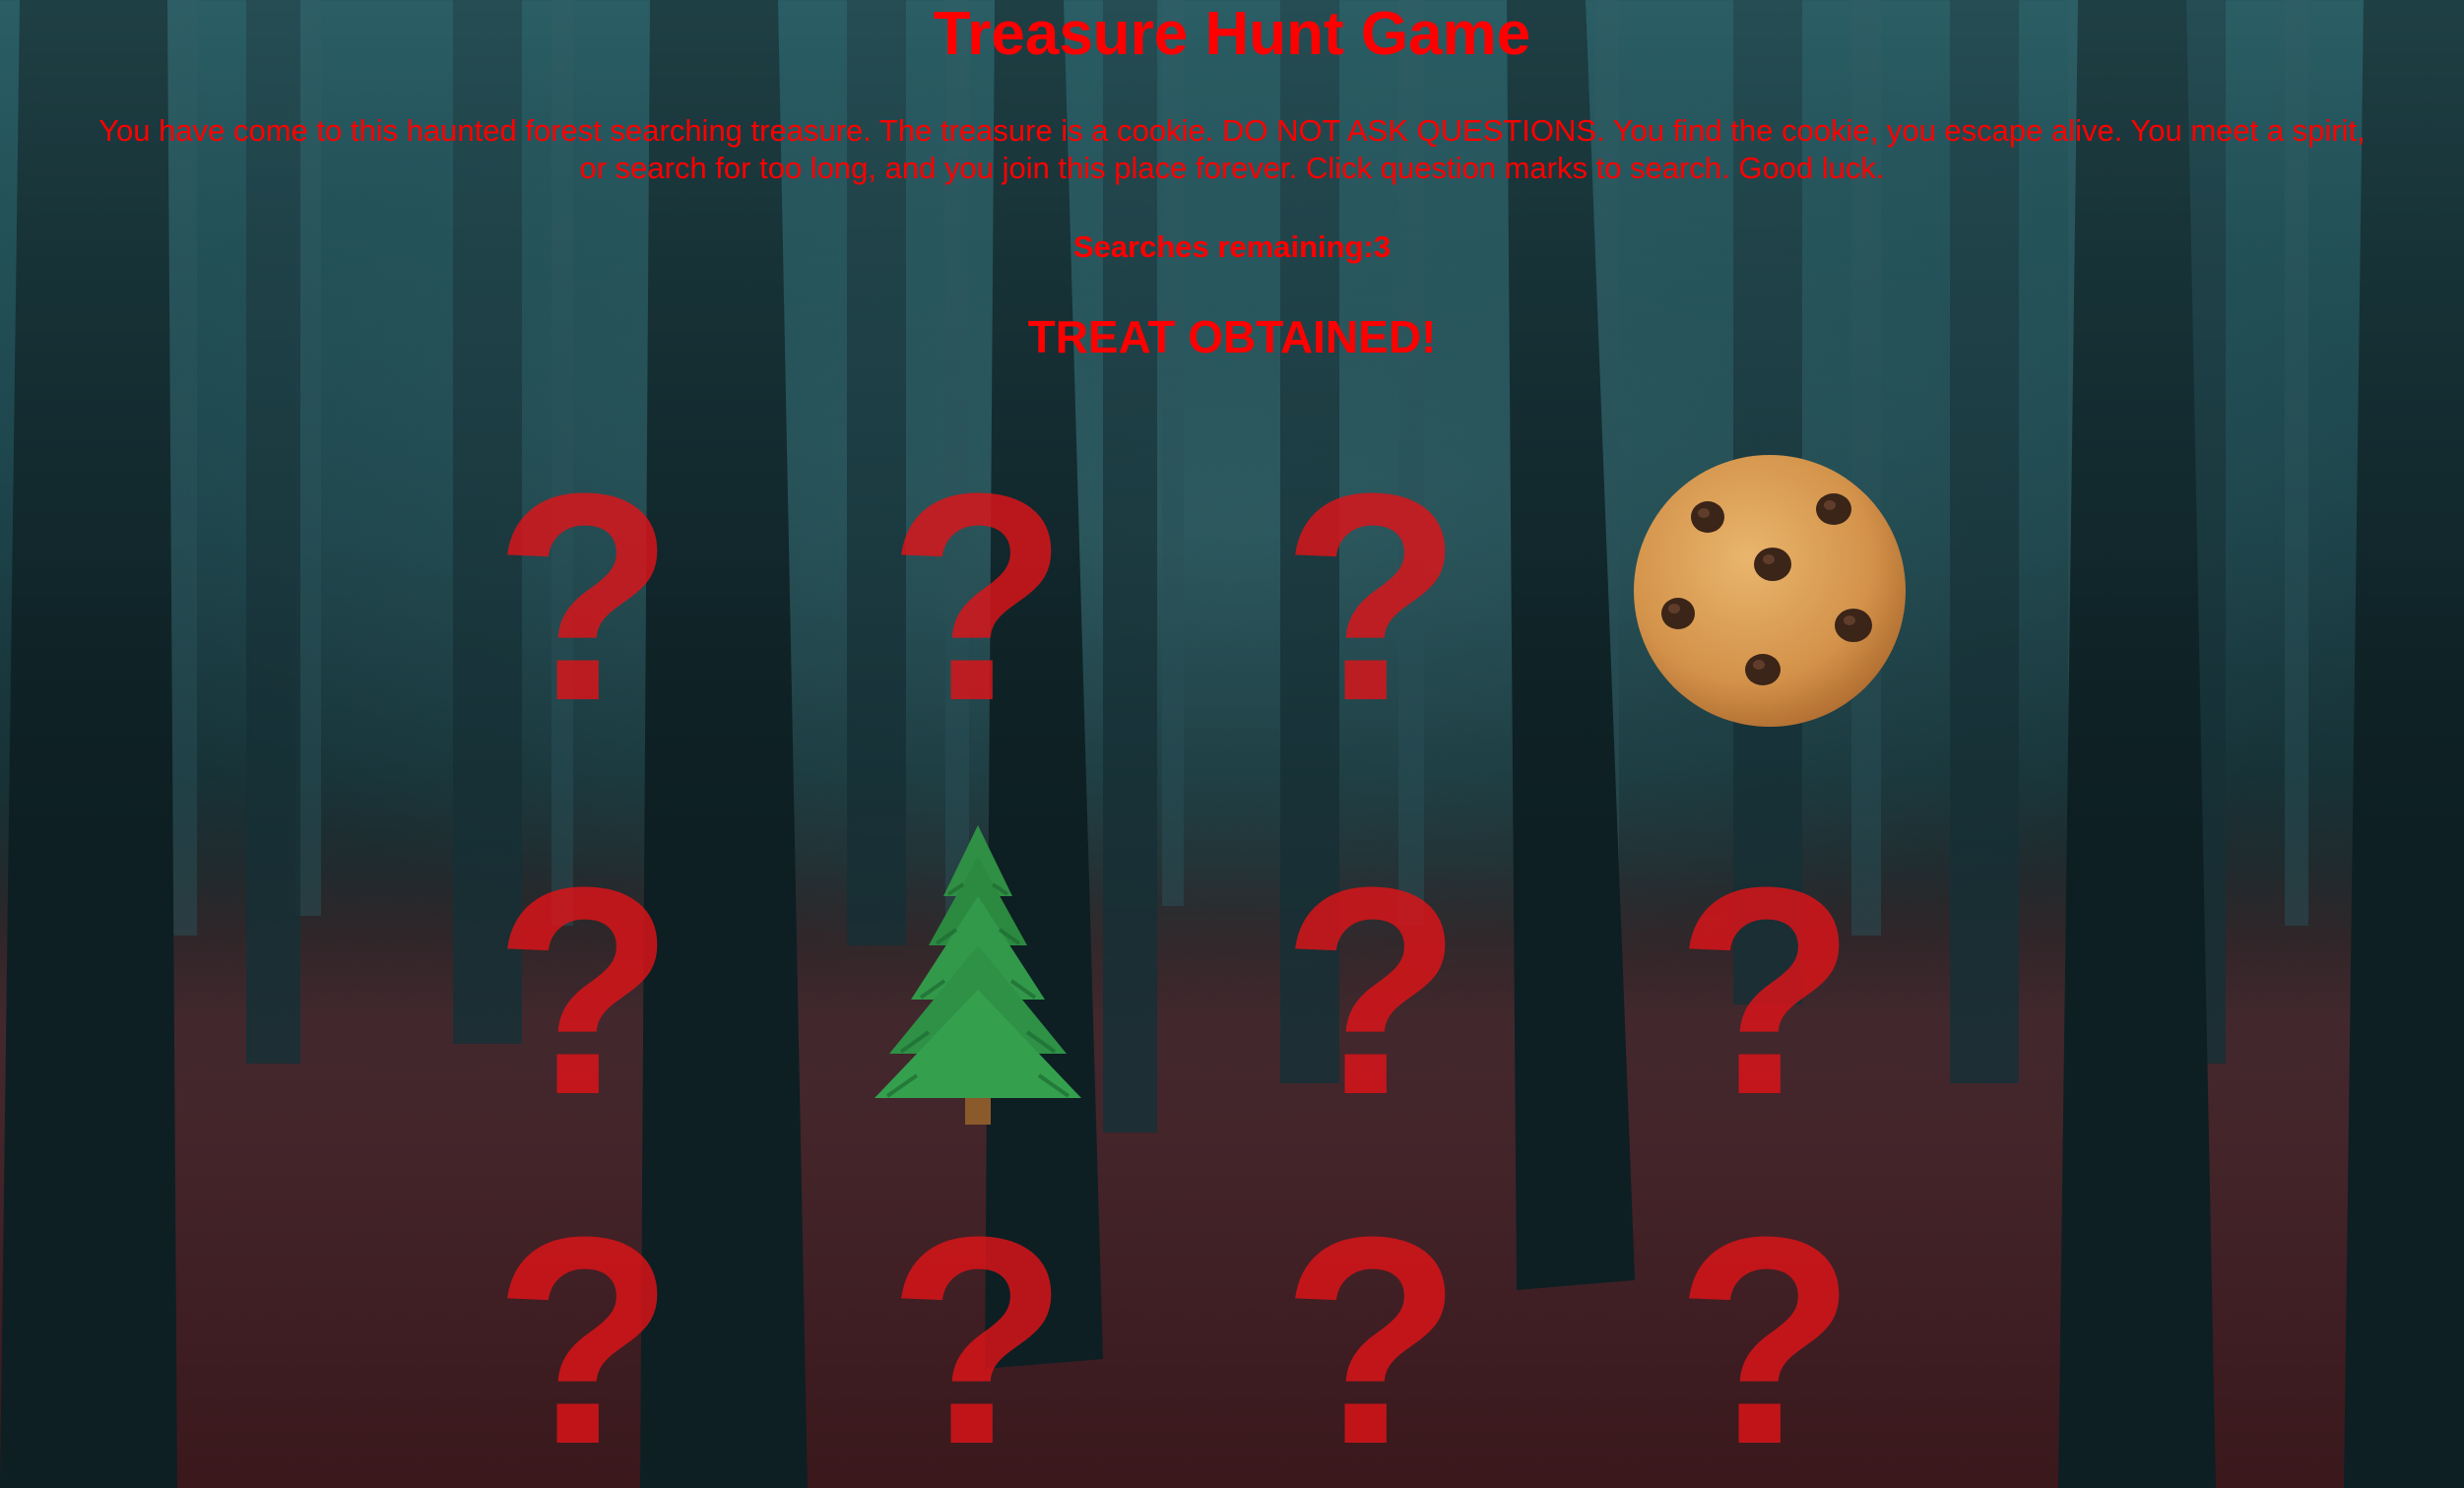 This screenshot has height=1488, width=2464. I want to click on grid-cell-r3-c4: ?, so click(1766, 1340).